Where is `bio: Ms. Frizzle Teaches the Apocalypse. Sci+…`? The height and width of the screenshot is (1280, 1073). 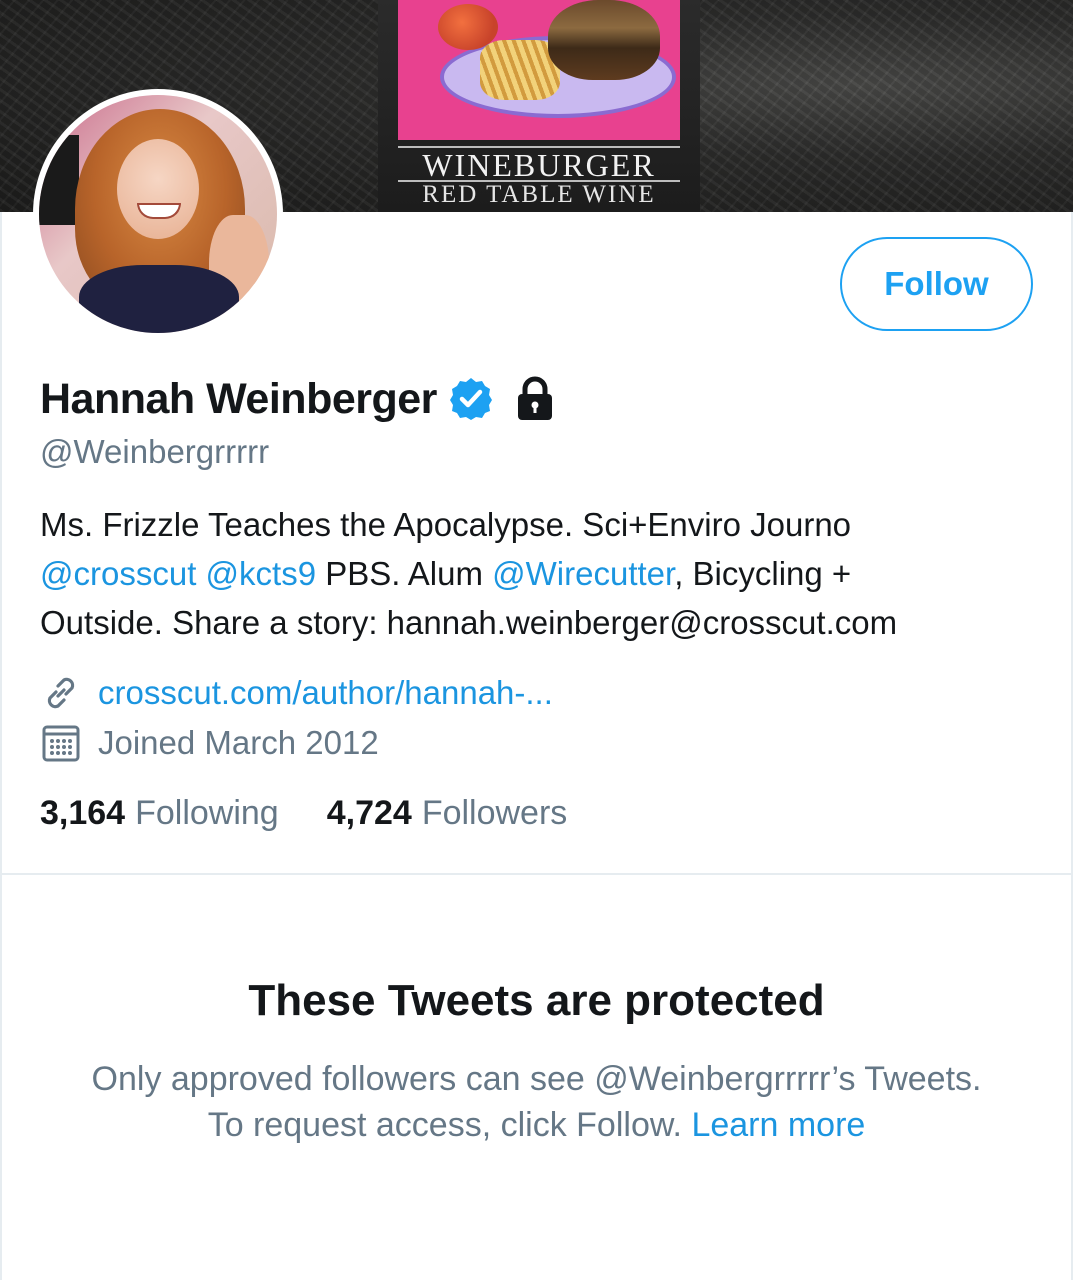
bio: Ms. Frizzle Teaches the Apocalypse. Sci+… is located at coordinates (540, 573).